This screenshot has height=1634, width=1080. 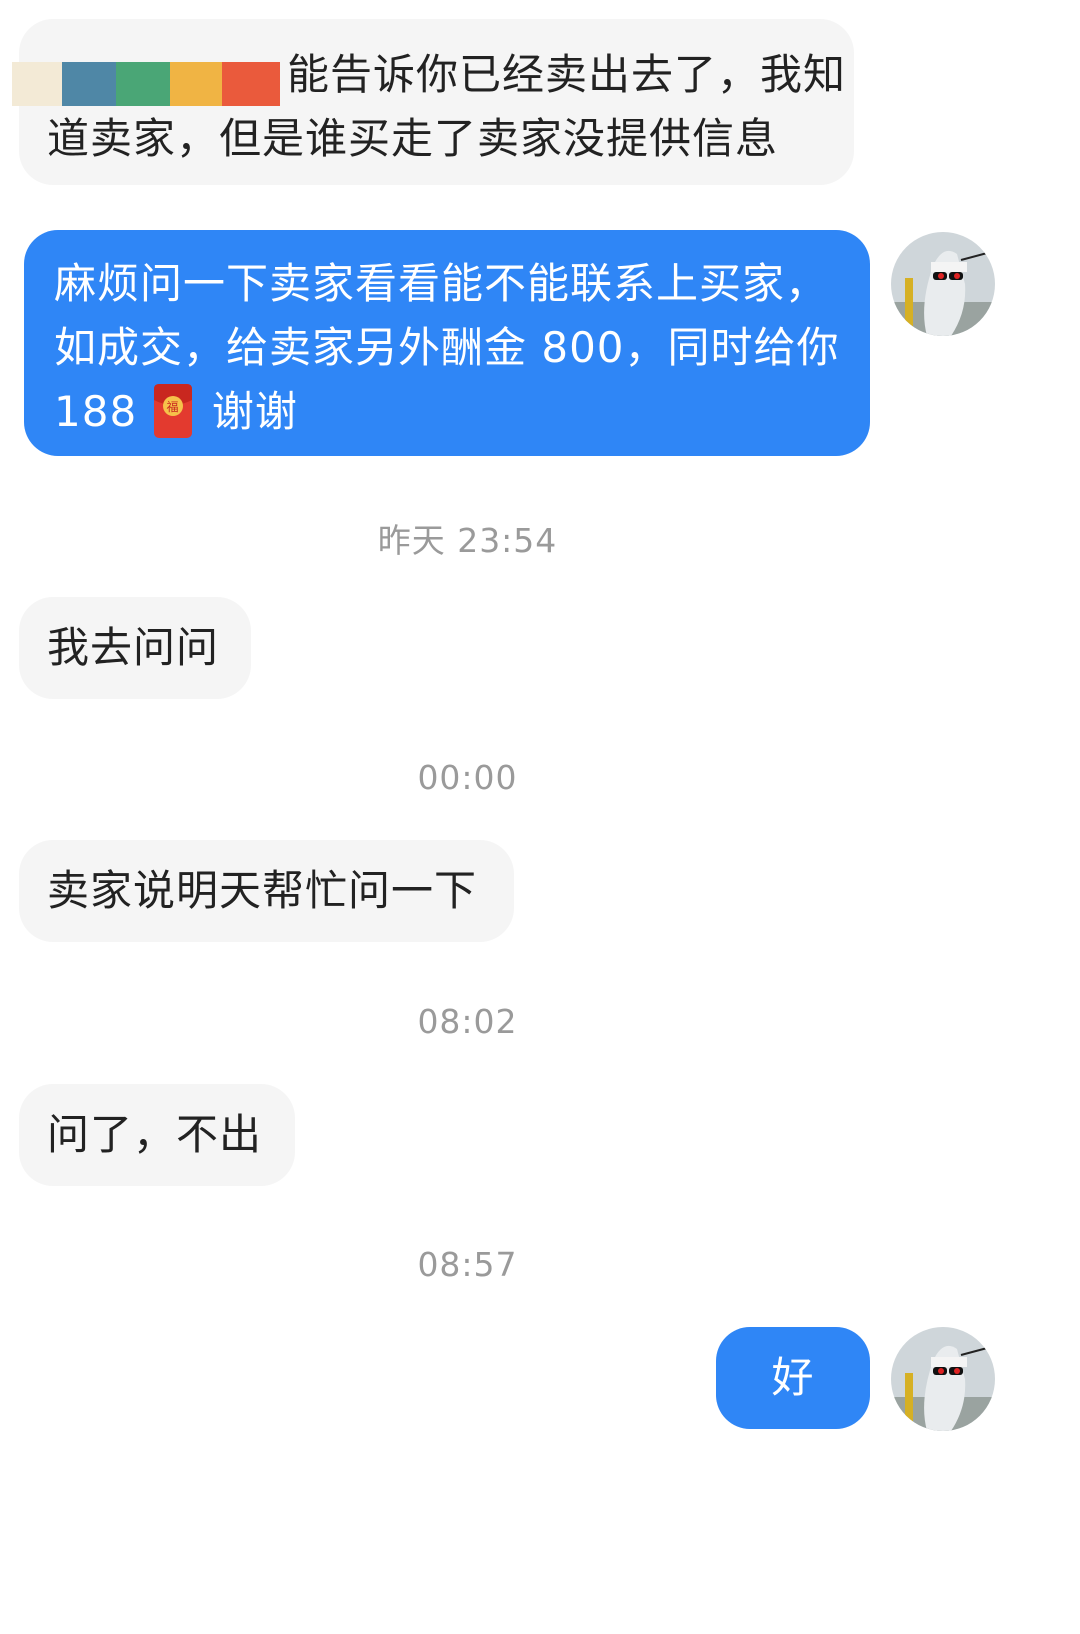 I want to click on svg-text: 福, so click(x=172, y=406).